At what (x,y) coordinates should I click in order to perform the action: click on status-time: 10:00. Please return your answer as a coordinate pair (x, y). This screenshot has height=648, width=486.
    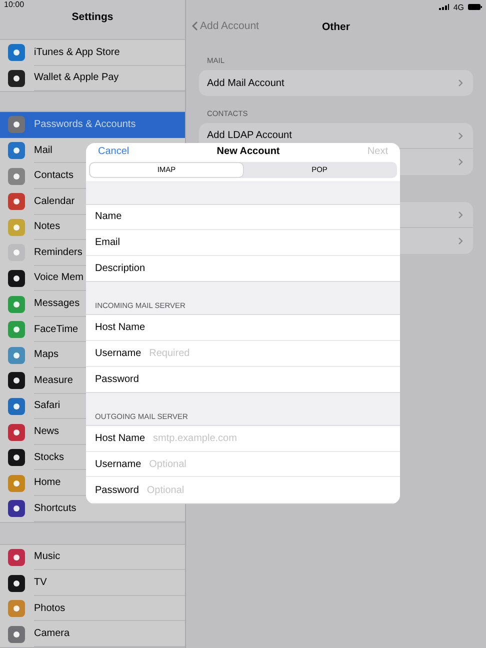
    Looking at the image, I should click on (14, 4).